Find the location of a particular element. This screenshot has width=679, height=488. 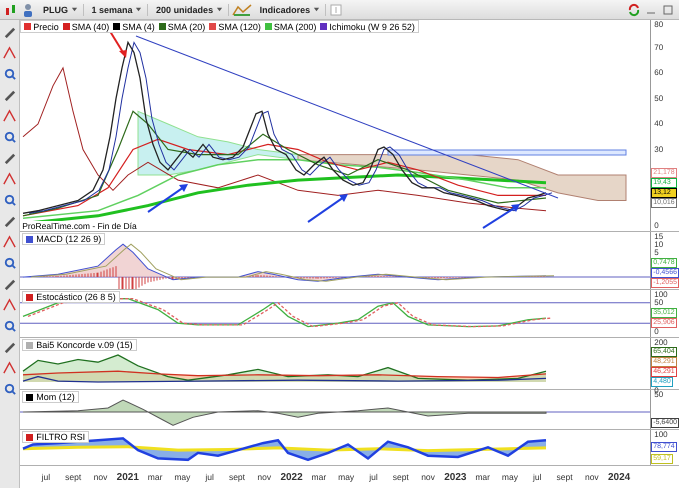

candles-icon is located at coordinates (11, 9).